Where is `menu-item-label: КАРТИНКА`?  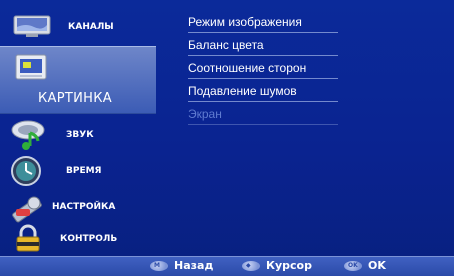
menu-item-label: КАРТИНКА is located at coordinates (75, 98).